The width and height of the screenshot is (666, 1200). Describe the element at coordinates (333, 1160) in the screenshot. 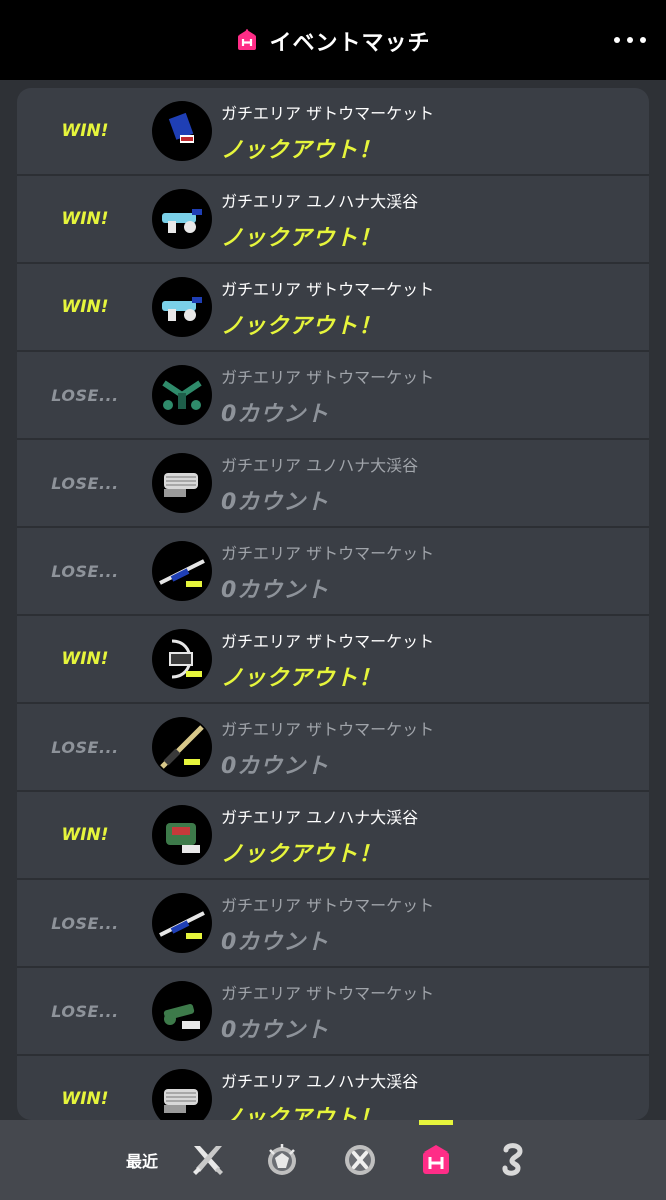

I see `bottom-navigation: 最近` at that location.